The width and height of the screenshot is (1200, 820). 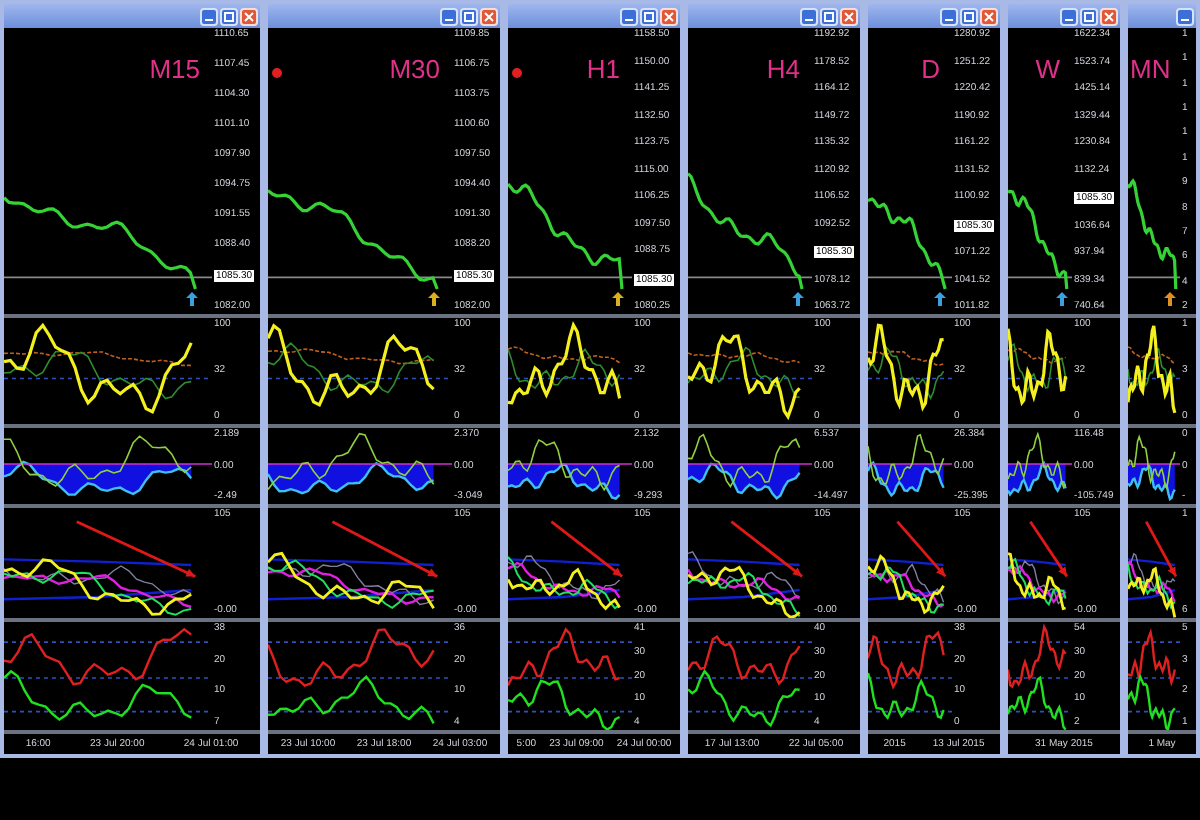 I want to click on timeframe-label: H1, so click(x=603, y=69).